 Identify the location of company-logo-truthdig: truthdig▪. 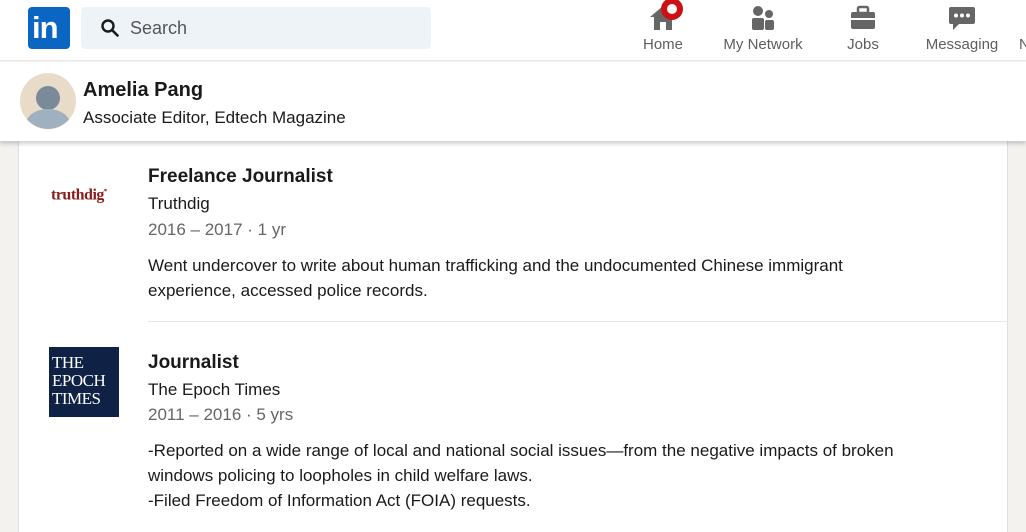
(79, 194).